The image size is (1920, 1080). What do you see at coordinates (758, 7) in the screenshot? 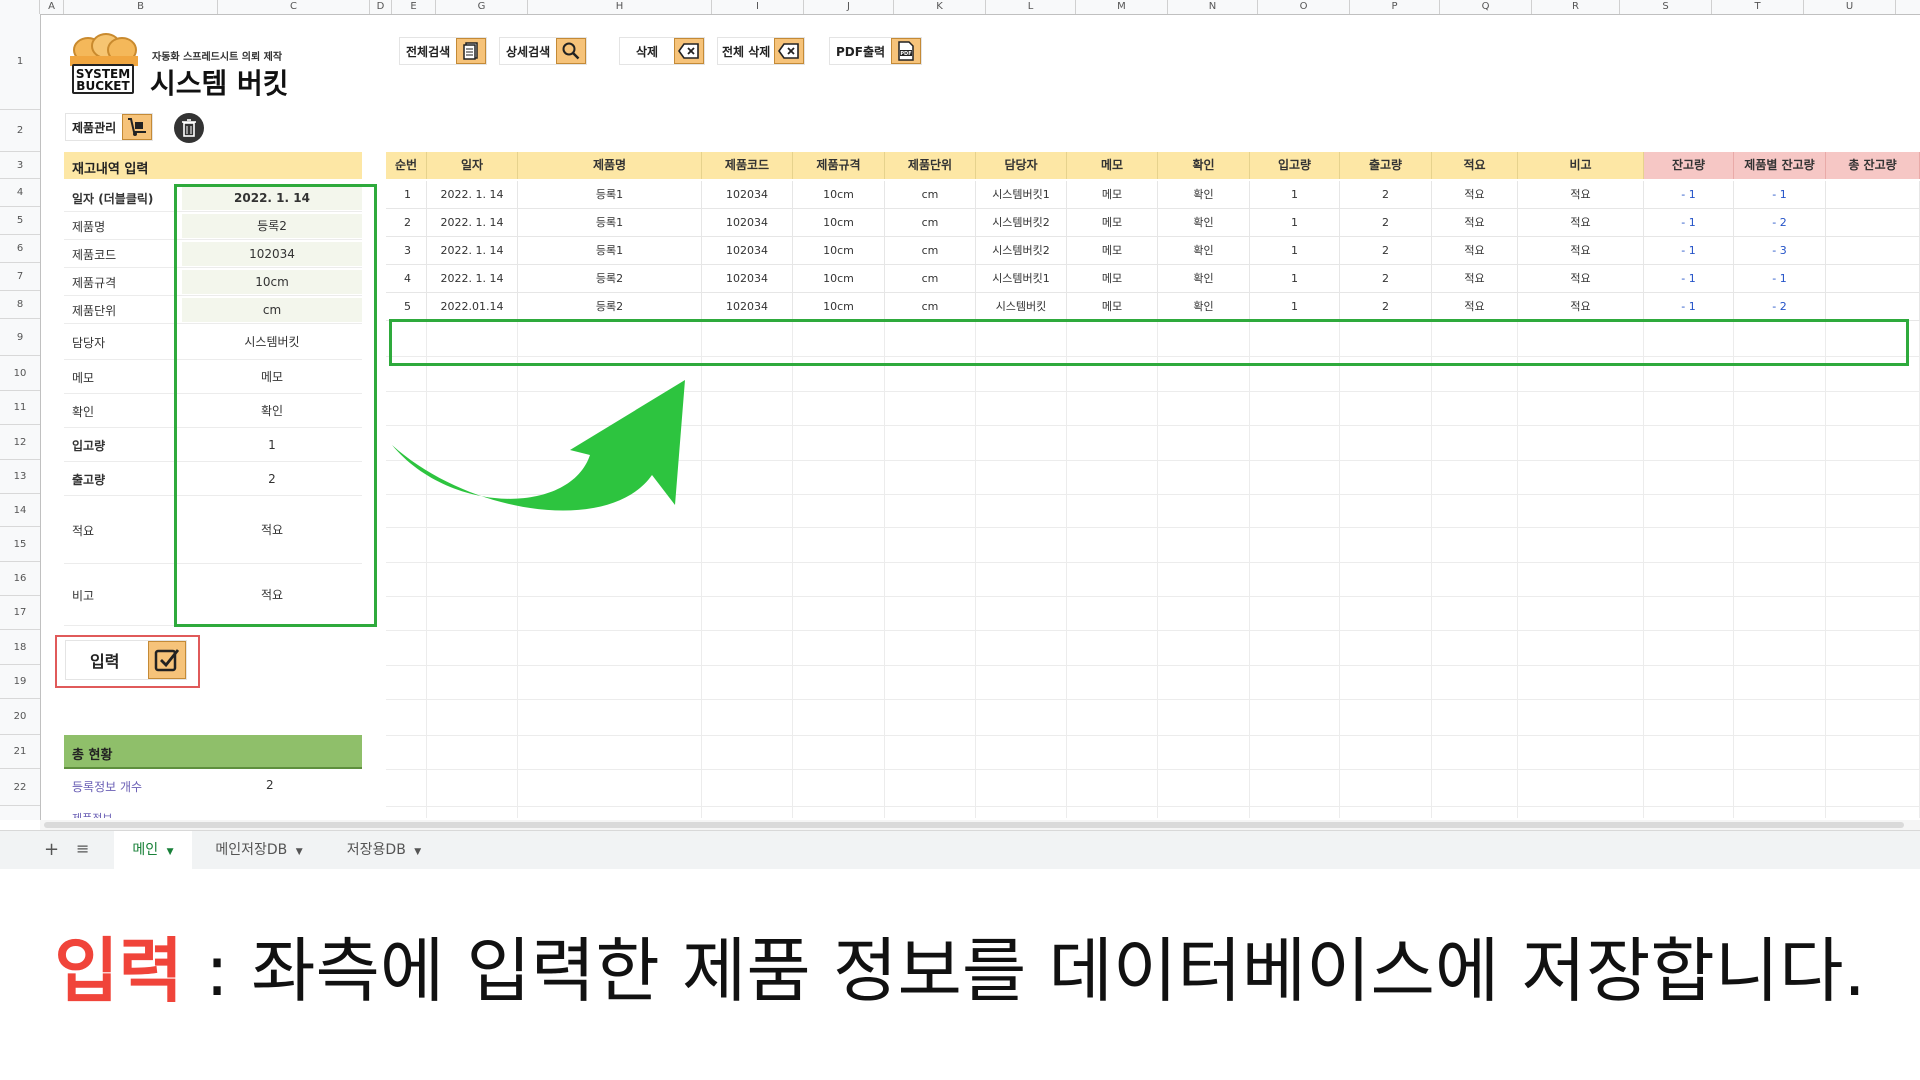
I see `column-header-cell: I` at bounding box center [758, 7].